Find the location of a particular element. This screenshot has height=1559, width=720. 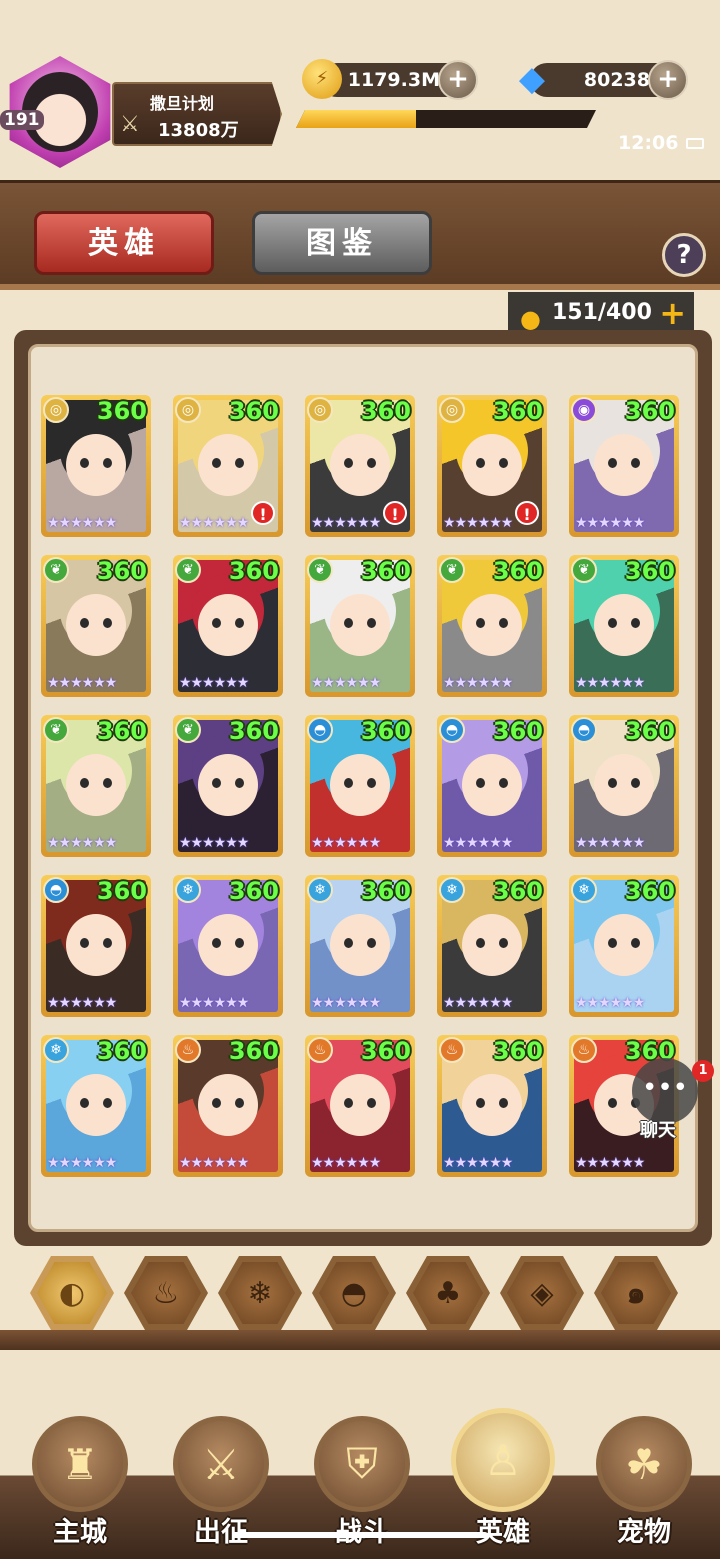

water-filter-icon: ◓ is located at coordinates (354, 1293).